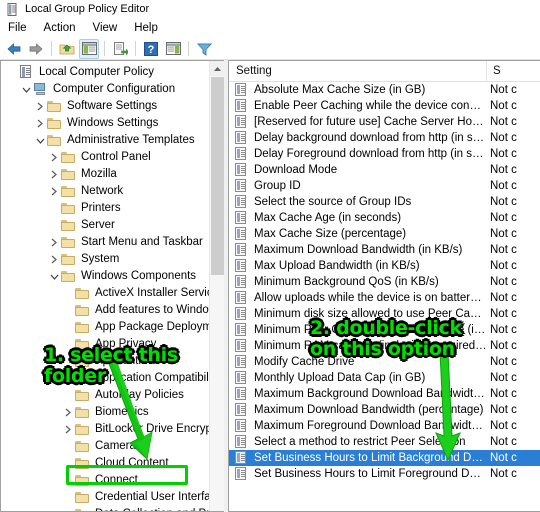  What do you see at coordinates (142, 242) in the screenshot?
I see `tree-item-label: Start Menu and Taskbar` at bounding box center [142, 242].